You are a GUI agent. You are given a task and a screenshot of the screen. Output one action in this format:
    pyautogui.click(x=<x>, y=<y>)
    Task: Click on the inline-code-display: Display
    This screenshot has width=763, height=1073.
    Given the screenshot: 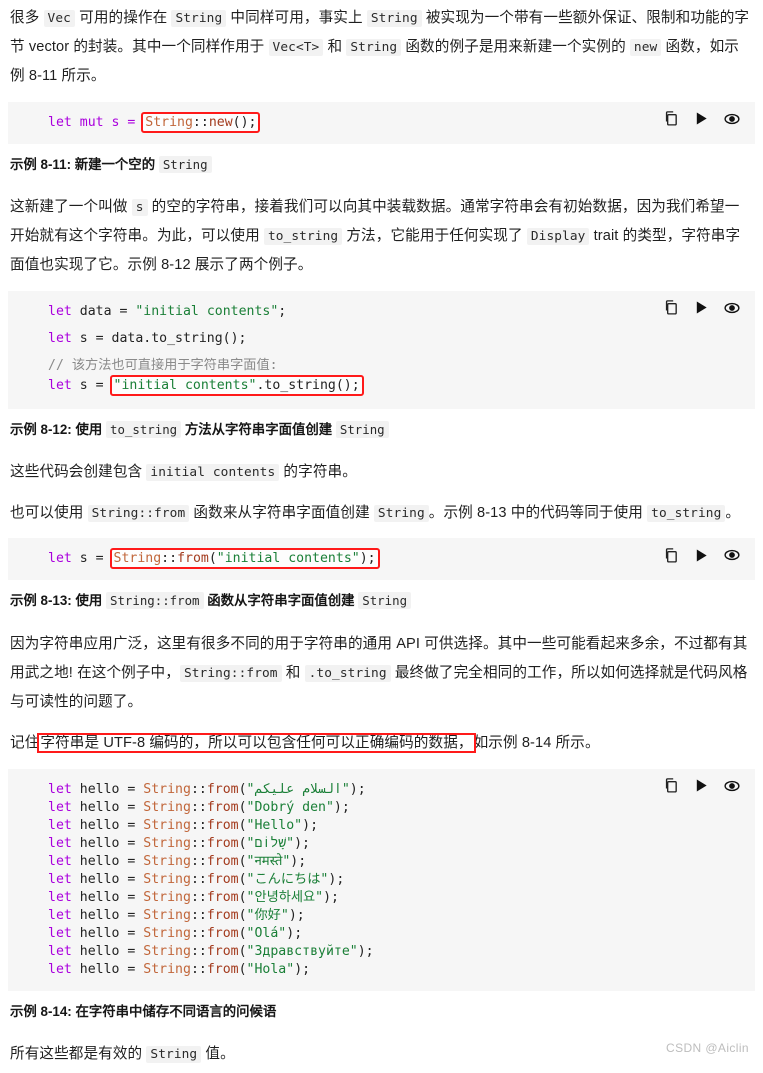 What is the action you would take?
    pyautogui.click(x=558, y=237)
    